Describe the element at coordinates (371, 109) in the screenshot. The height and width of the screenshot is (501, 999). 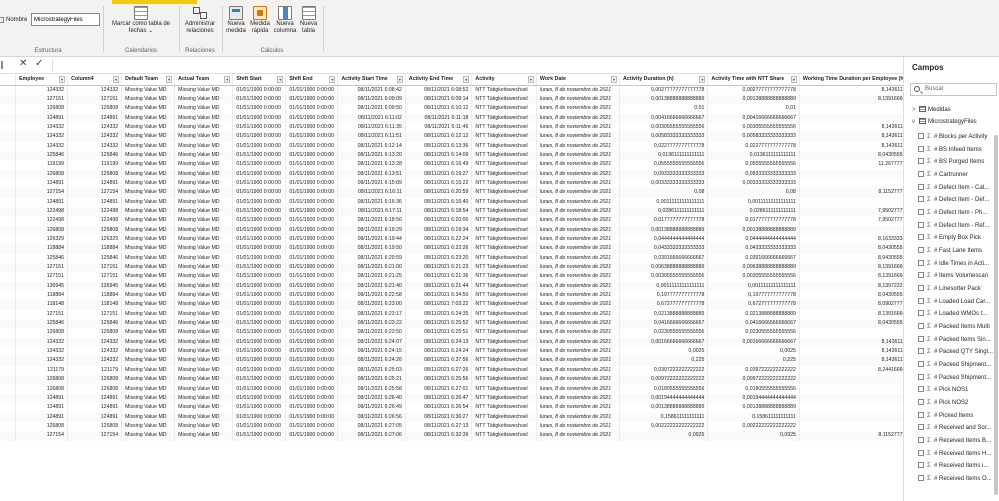
I see `table-cell: 08/11/2021 6:09:50` at that location.